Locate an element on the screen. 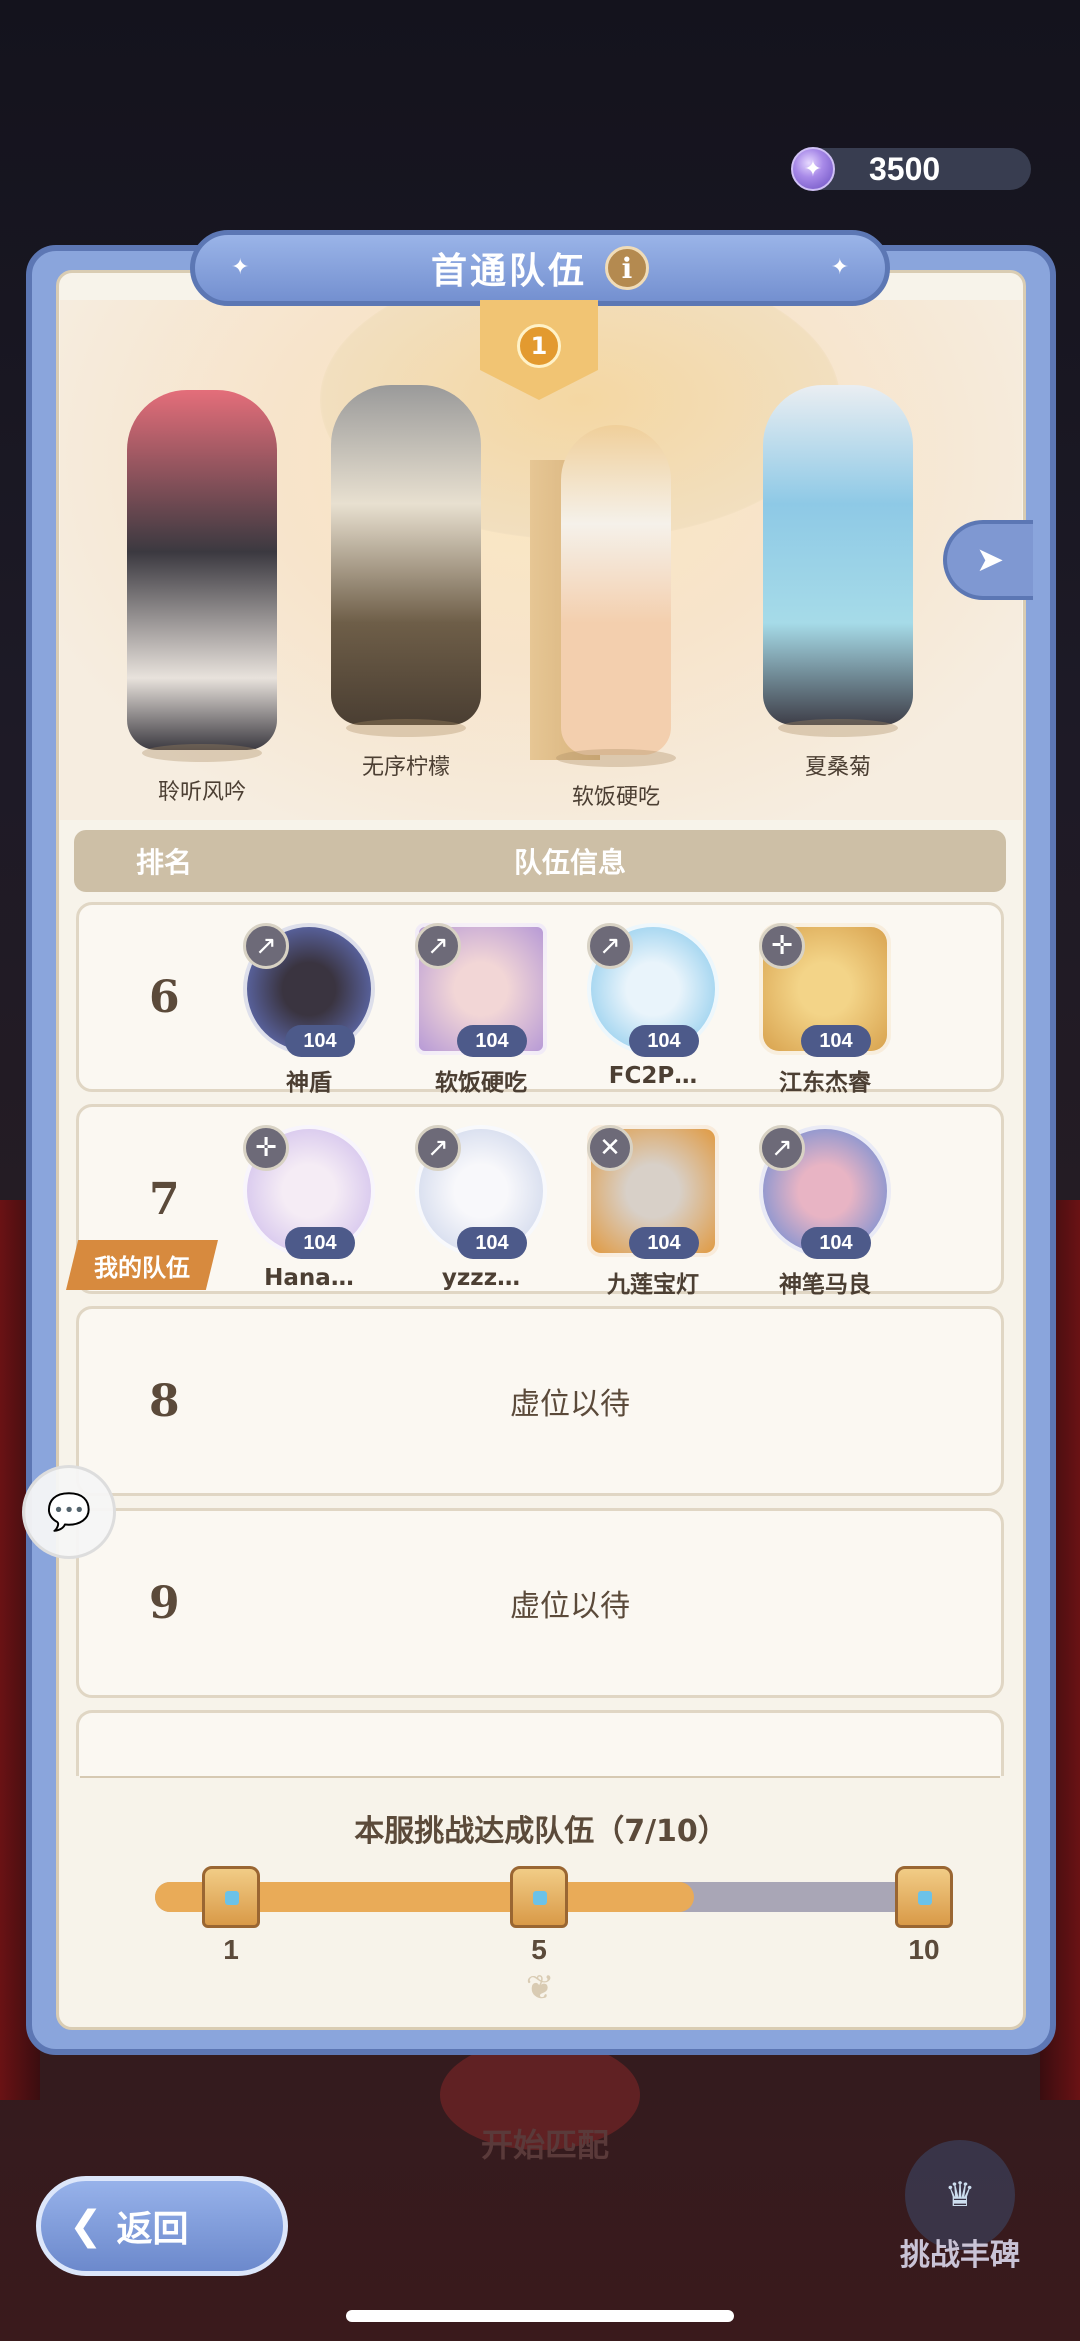 This screenshot has height=2341, width=1080. member-name: 软饭硬吃 is located at coordinates (481, 1083).